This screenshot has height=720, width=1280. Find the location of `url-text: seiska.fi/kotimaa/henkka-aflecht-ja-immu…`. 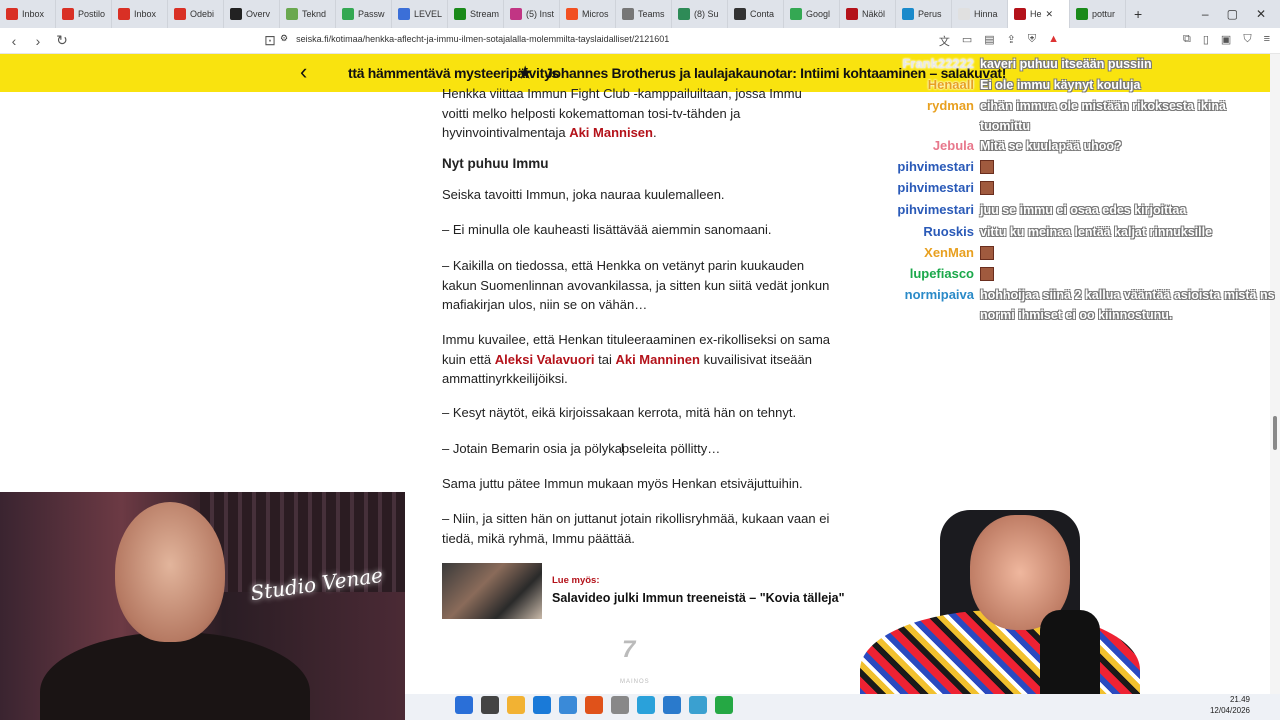

url-text: seiska.fi/kotimaa/henkka-aflecht-ja-immu… is located at coordinates (483, 38).